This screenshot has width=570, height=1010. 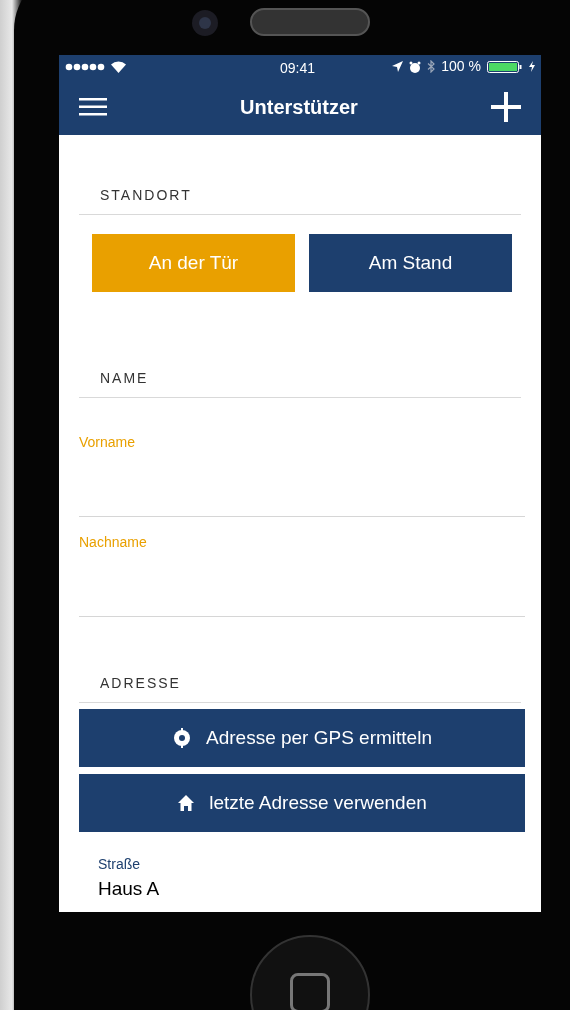 What do you see at coordinates (506, 106) in the screenshot?
I see `add-icon` at bounding box center [506, 106].